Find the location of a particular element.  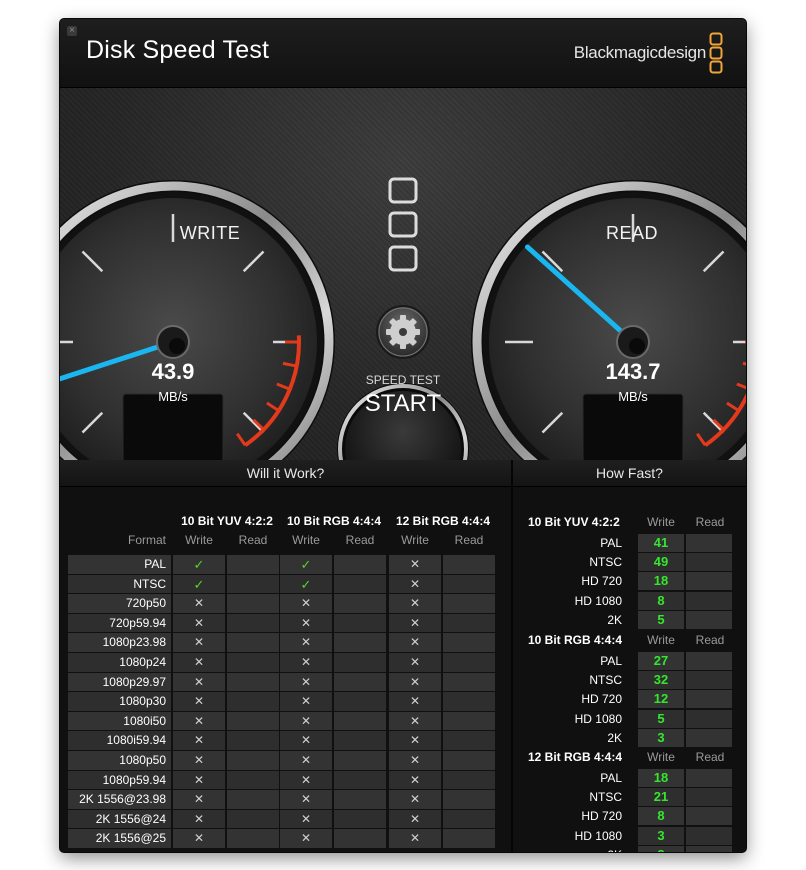

speed-format-label: HD 1080 is located at coordinates (598, 718).